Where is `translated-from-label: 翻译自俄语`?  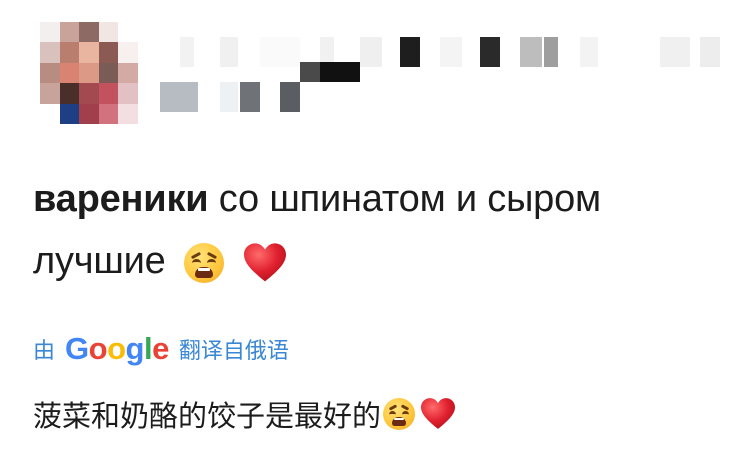 translated-from-label: 翻译自俄语 is located at coordinates (233, 350).